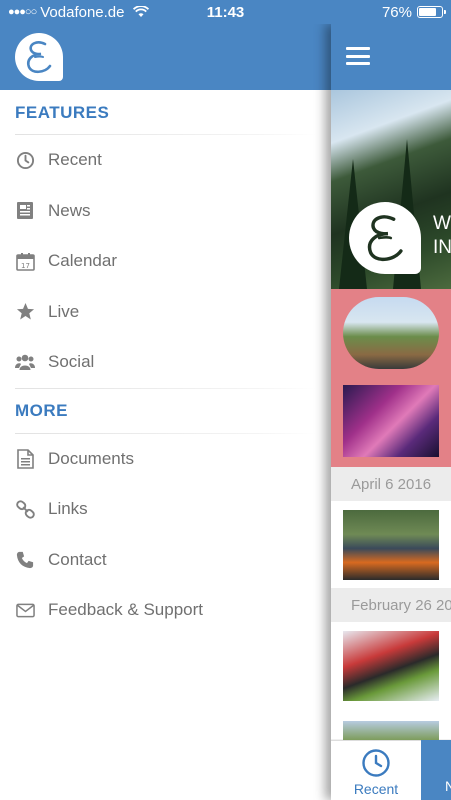 This screenshot has width=451, height=800. I want to click on phone-icon, so click(25, 560).